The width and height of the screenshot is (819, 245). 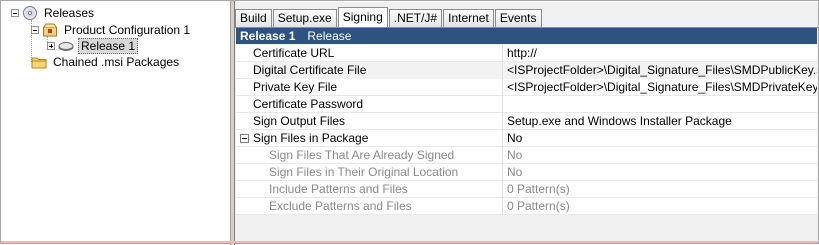 I want to click on property-grid-header: Release 1 Release, so click(x=526, y=36).